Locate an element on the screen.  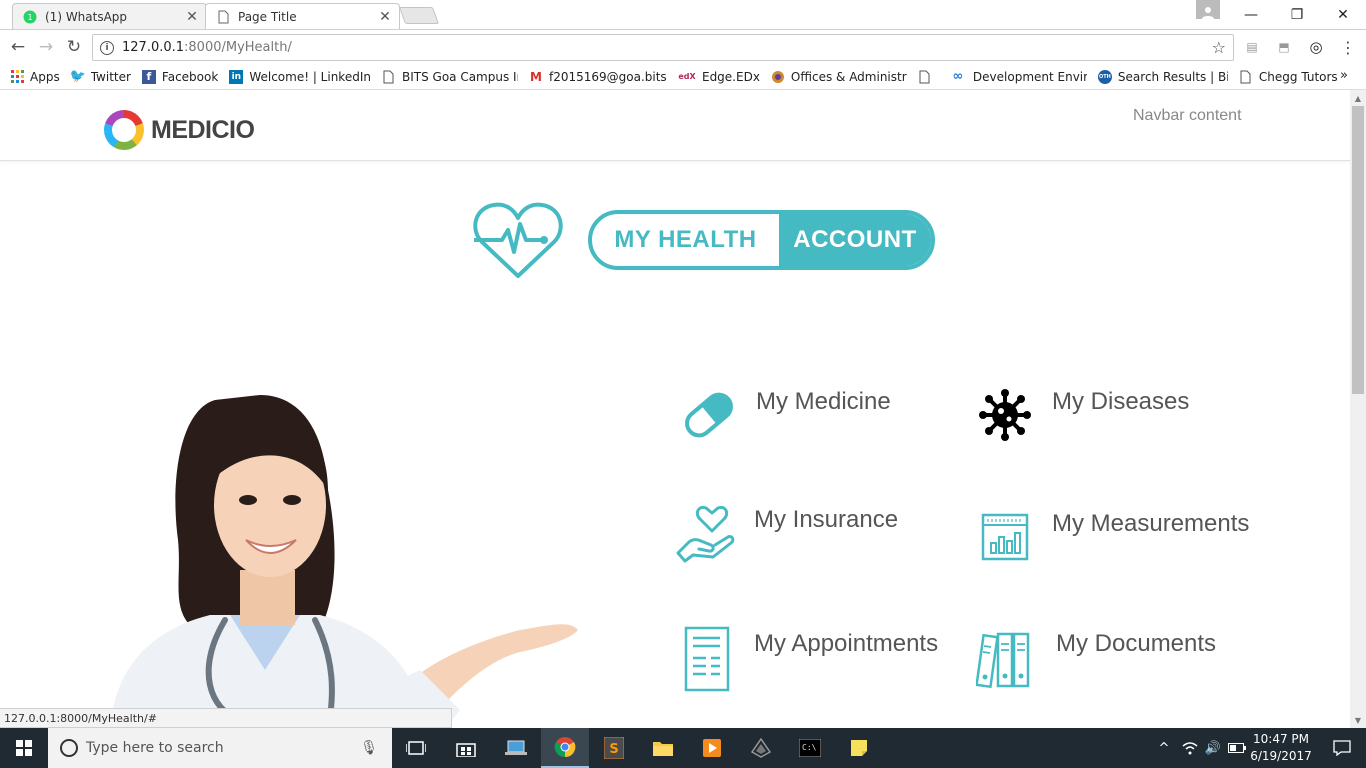
scroll-thumb is located at coordinates (1358, 250).